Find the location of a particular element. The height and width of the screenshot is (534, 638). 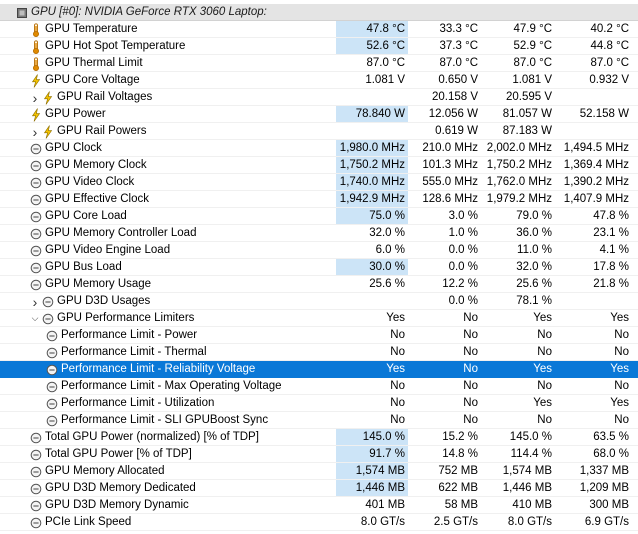

sensor-row: GPU Core Load 75.0 % 3.0 % 79.0 % 47.8 % is located at coordinates (319, 216).